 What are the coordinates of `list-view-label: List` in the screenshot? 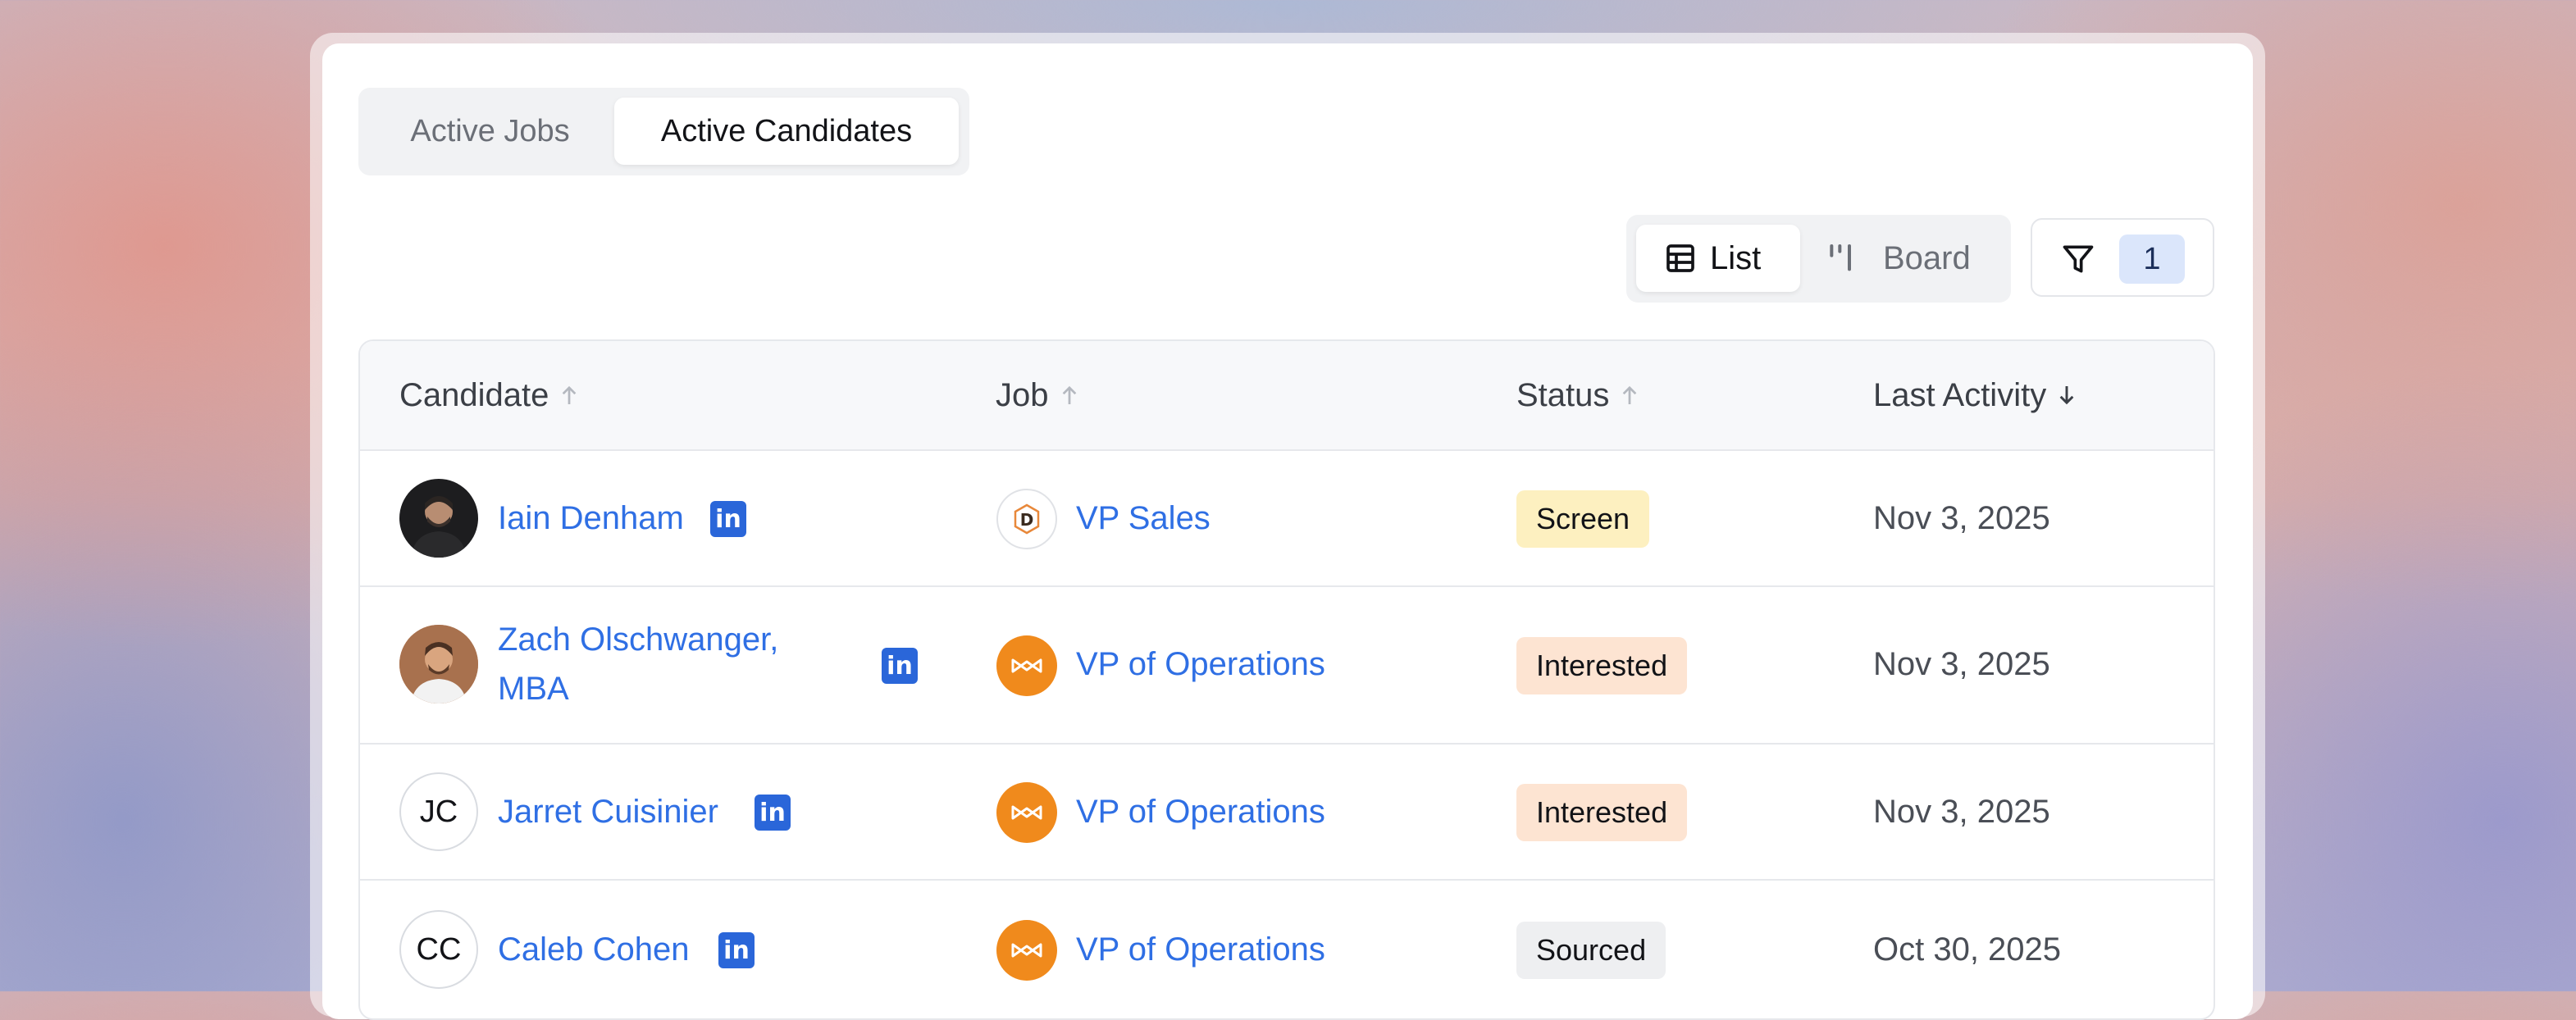 It's located at (1736, 257).